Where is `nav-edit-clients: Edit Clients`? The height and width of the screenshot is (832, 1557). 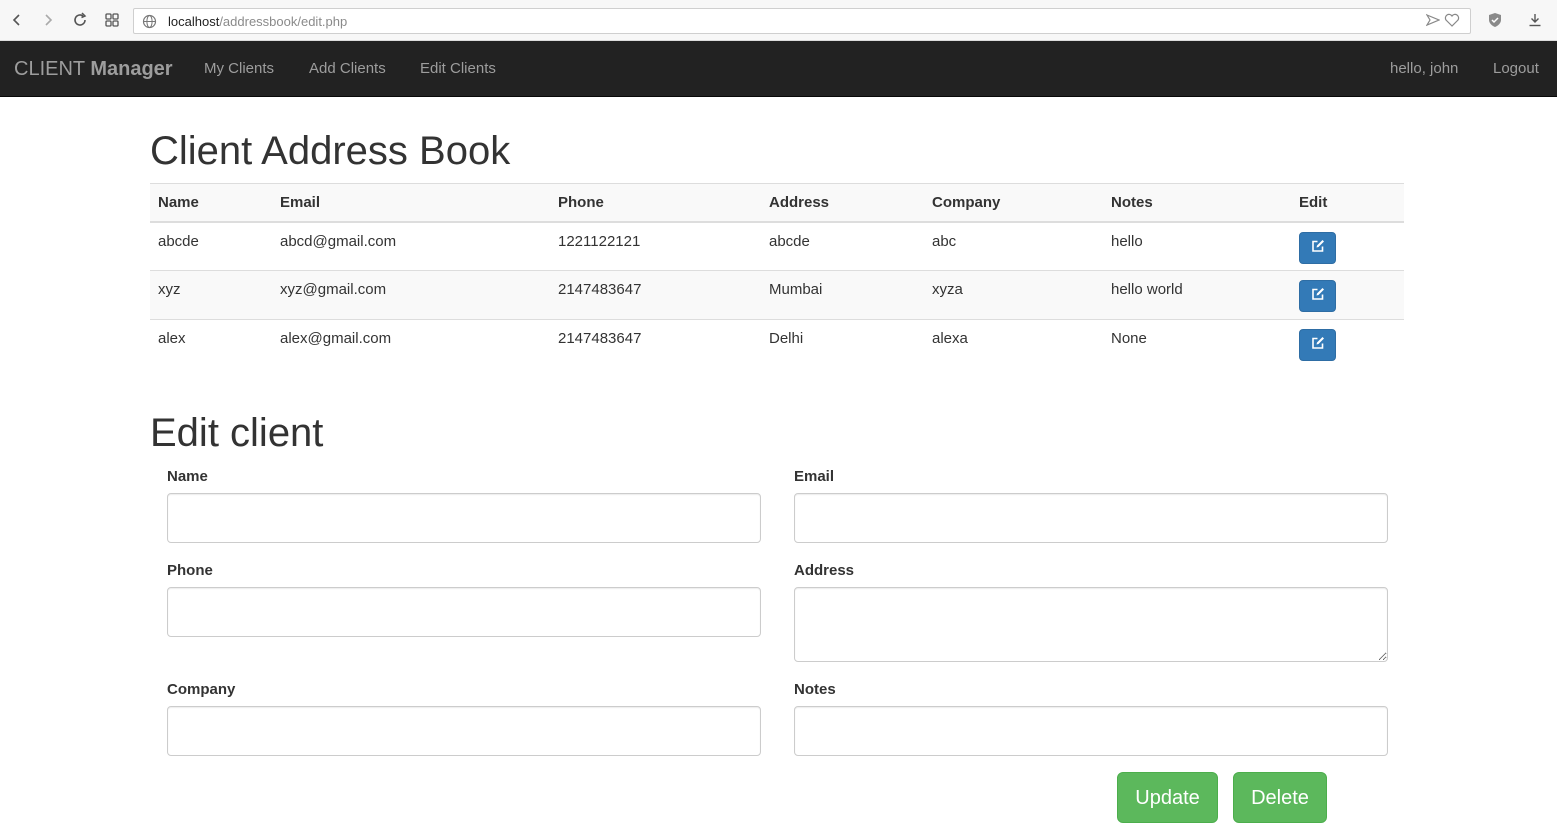 nav-edit-clients: Edit Clients is located at coordinates (458, 69).